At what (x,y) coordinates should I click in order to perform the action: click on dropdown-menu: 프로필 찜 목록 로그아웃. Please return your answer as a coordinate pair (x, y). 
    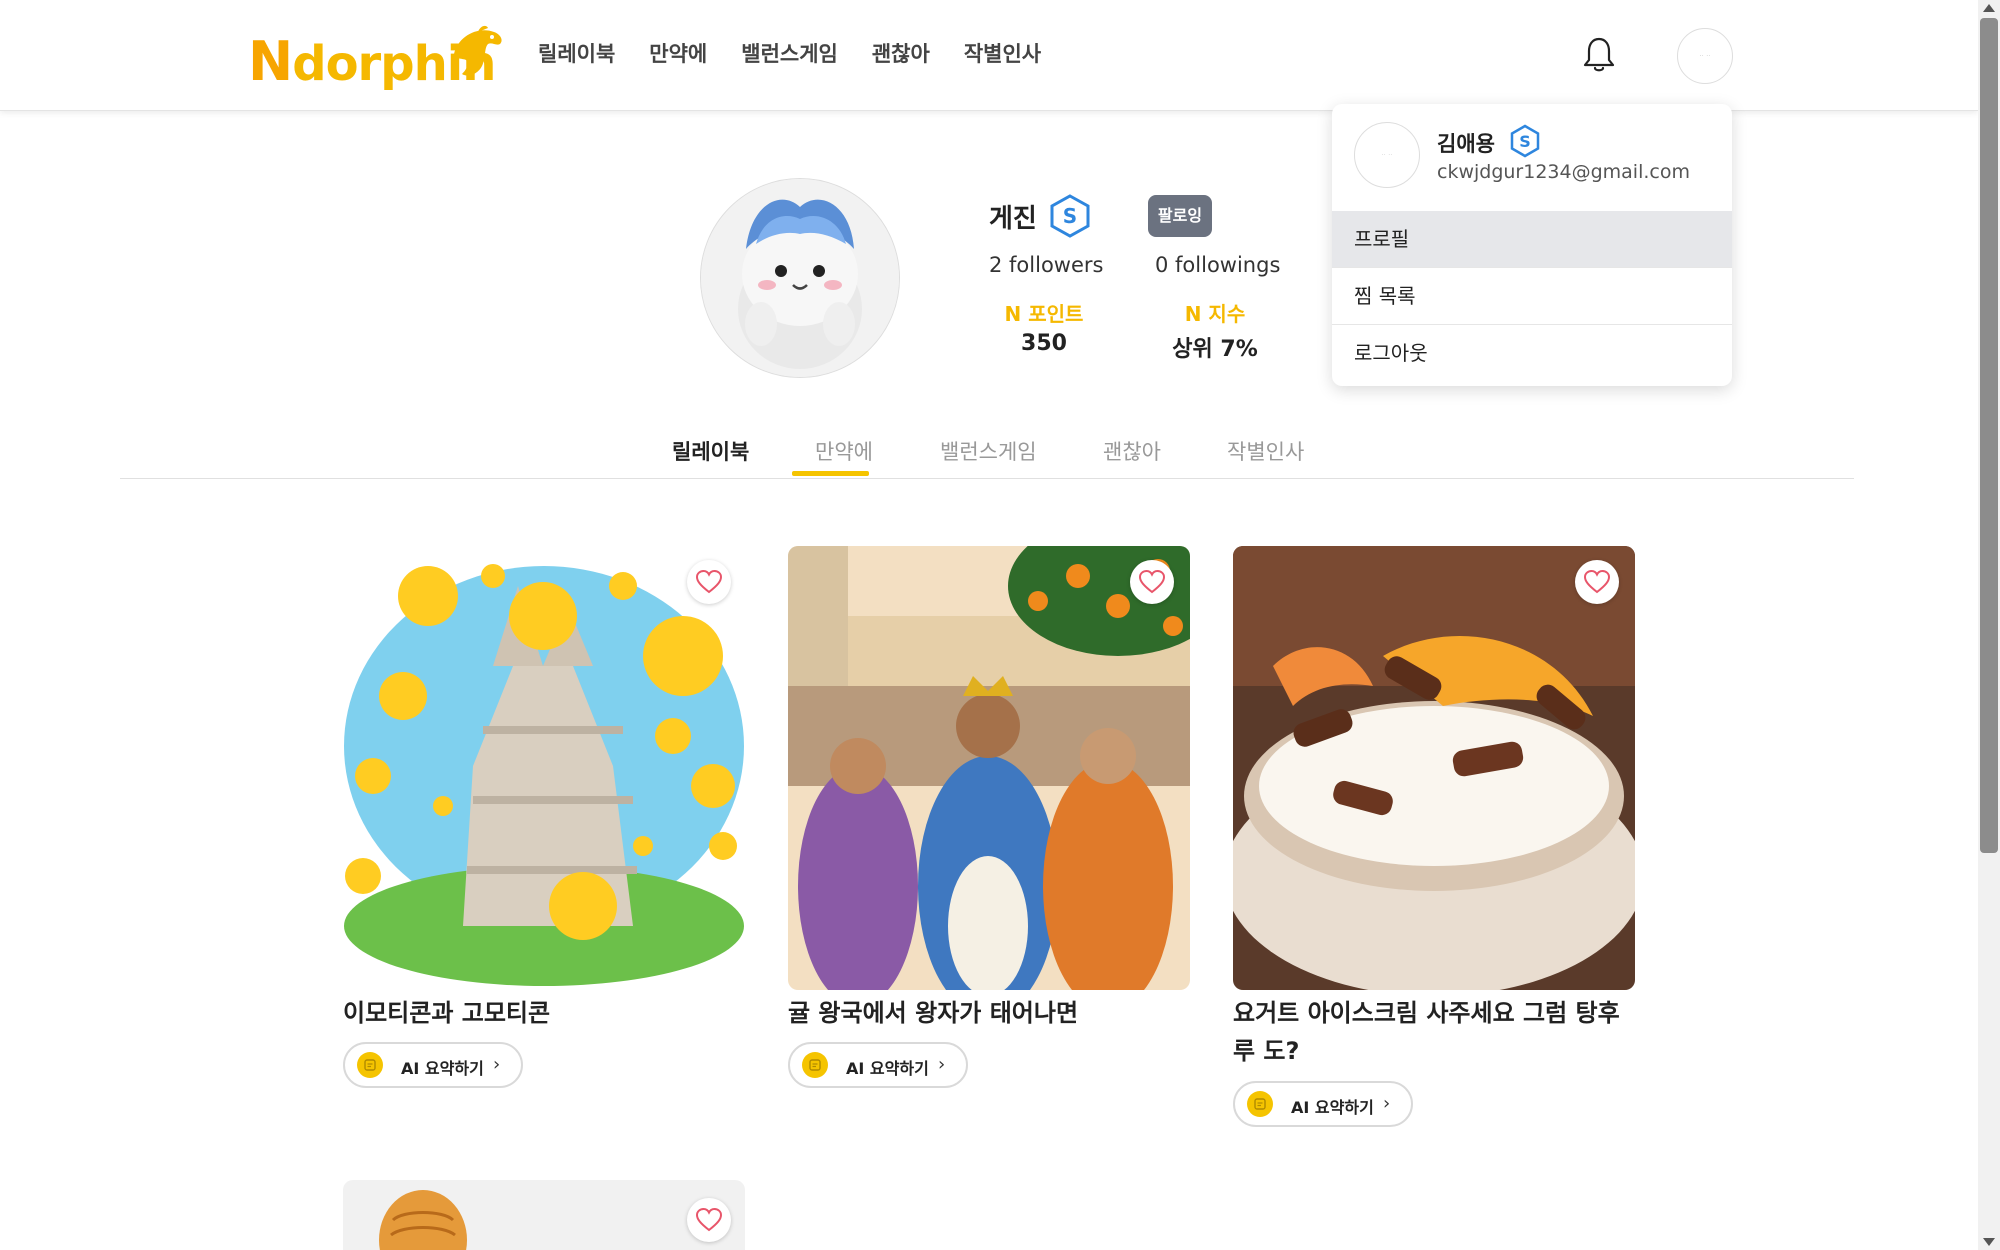
    Looking at the image, I should click on (1532, 296).